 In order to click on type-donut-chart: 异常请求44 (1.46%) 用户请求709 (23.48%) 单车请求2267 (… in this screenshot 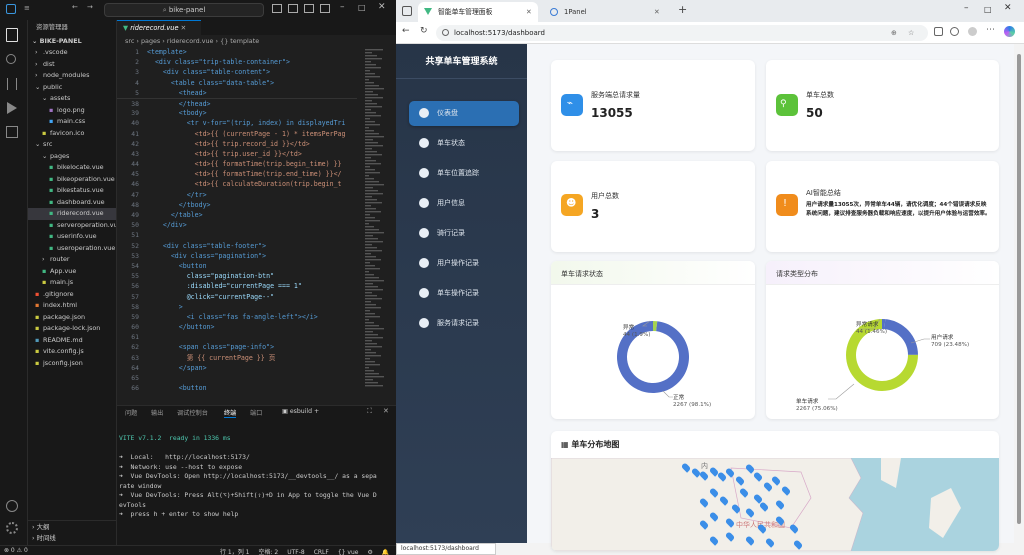, I will do `click(882, 352)`.